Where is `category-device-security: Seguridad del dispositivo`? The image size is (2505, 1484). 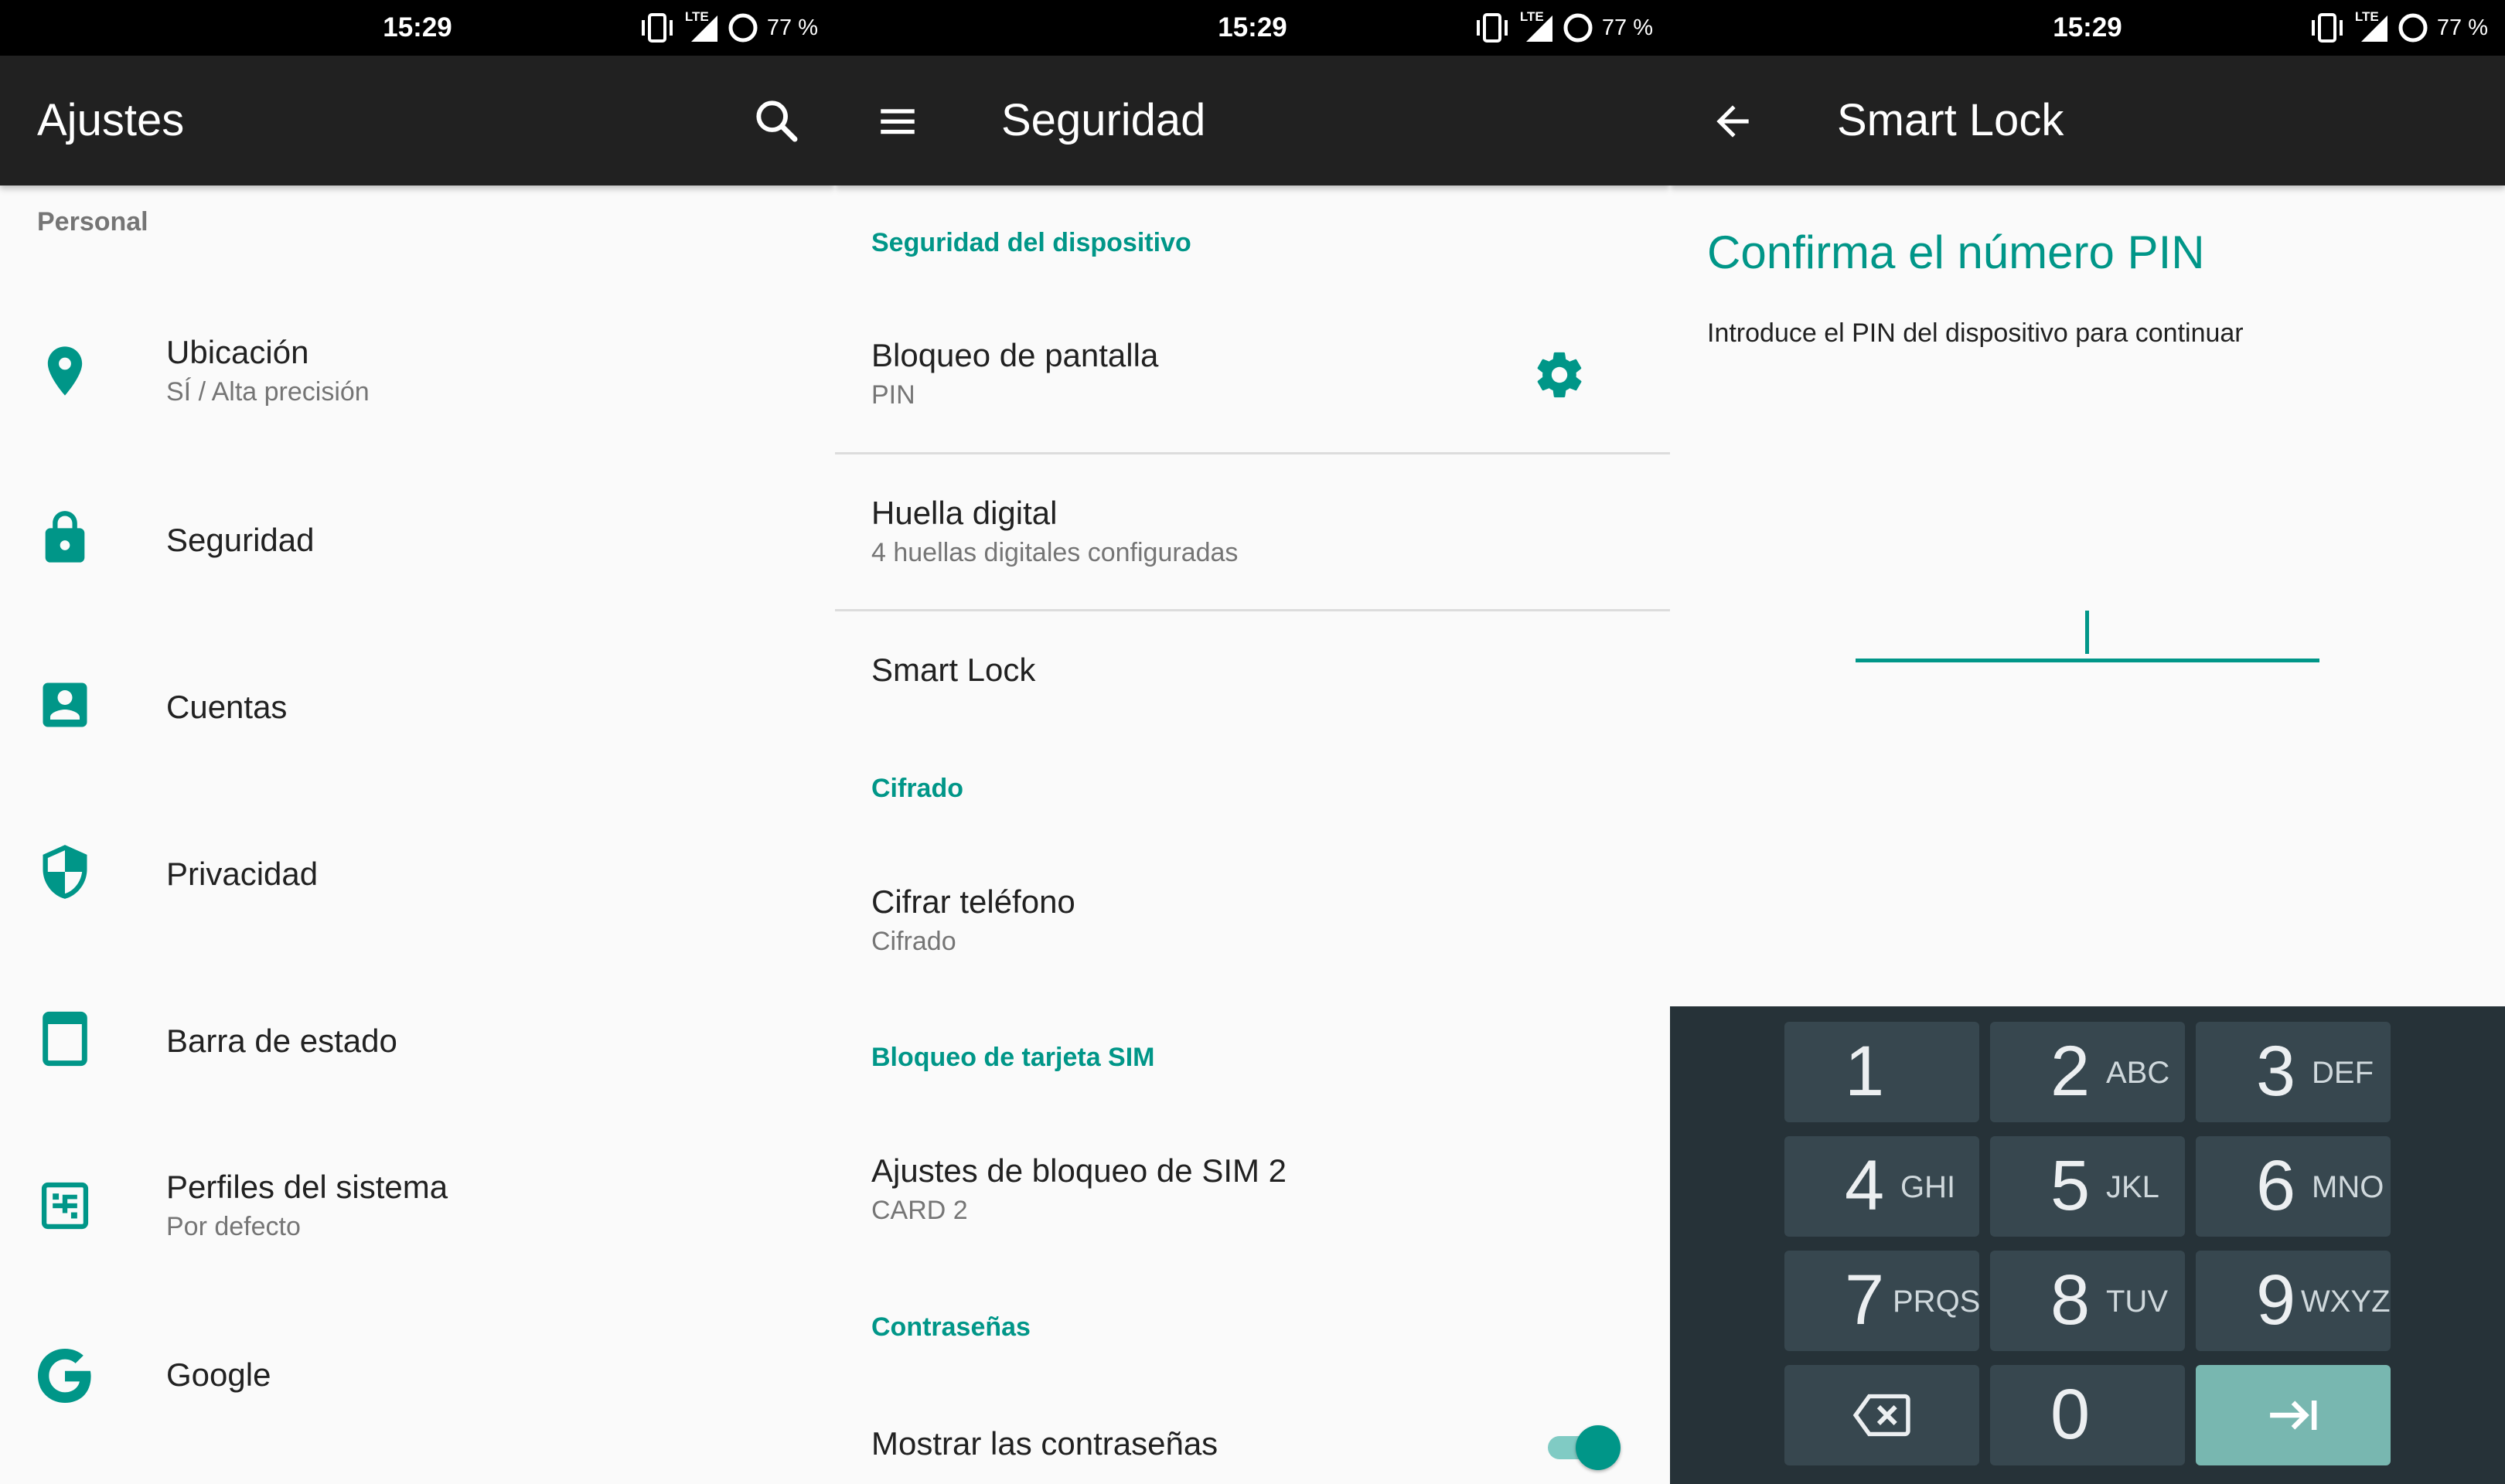
category-device-security: Seguridad del dispositivo is located at coordinates (1031, 242).